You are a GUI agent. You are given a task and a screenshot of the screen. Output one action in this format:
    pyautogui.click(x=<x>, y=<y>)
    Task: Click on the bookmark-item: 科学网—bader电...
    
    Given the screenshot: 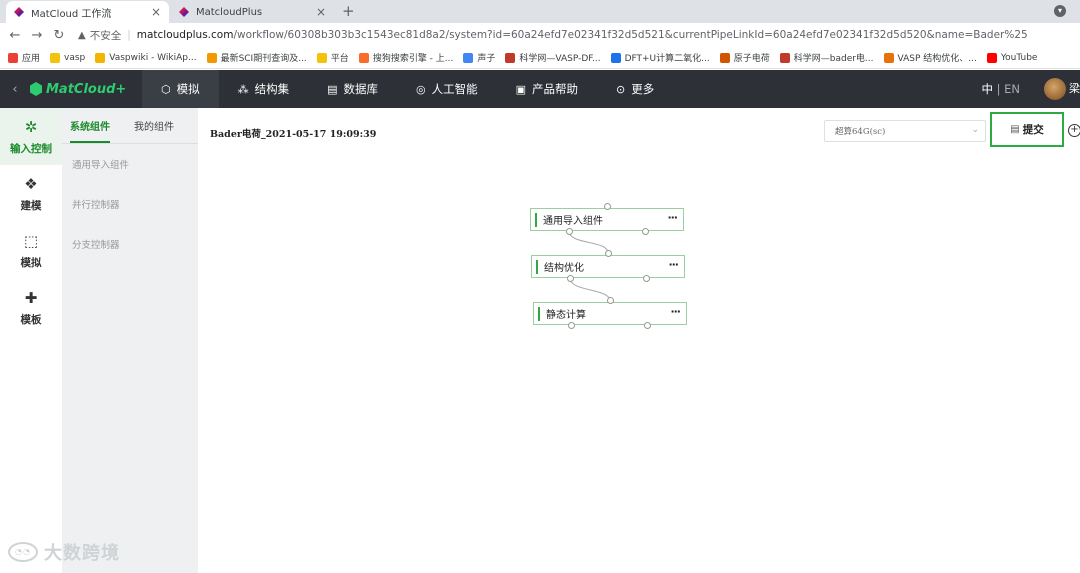 What is the action you would take?
    pyautogui.click(x=826, y=57)
    